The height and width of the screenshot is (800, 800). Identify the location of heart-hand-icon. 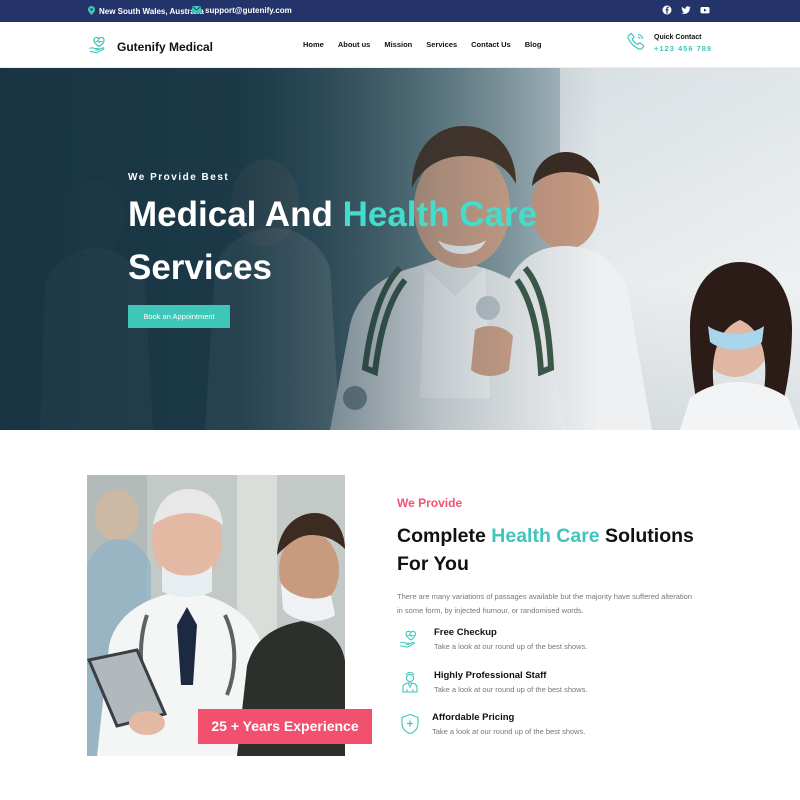
(411, 640).